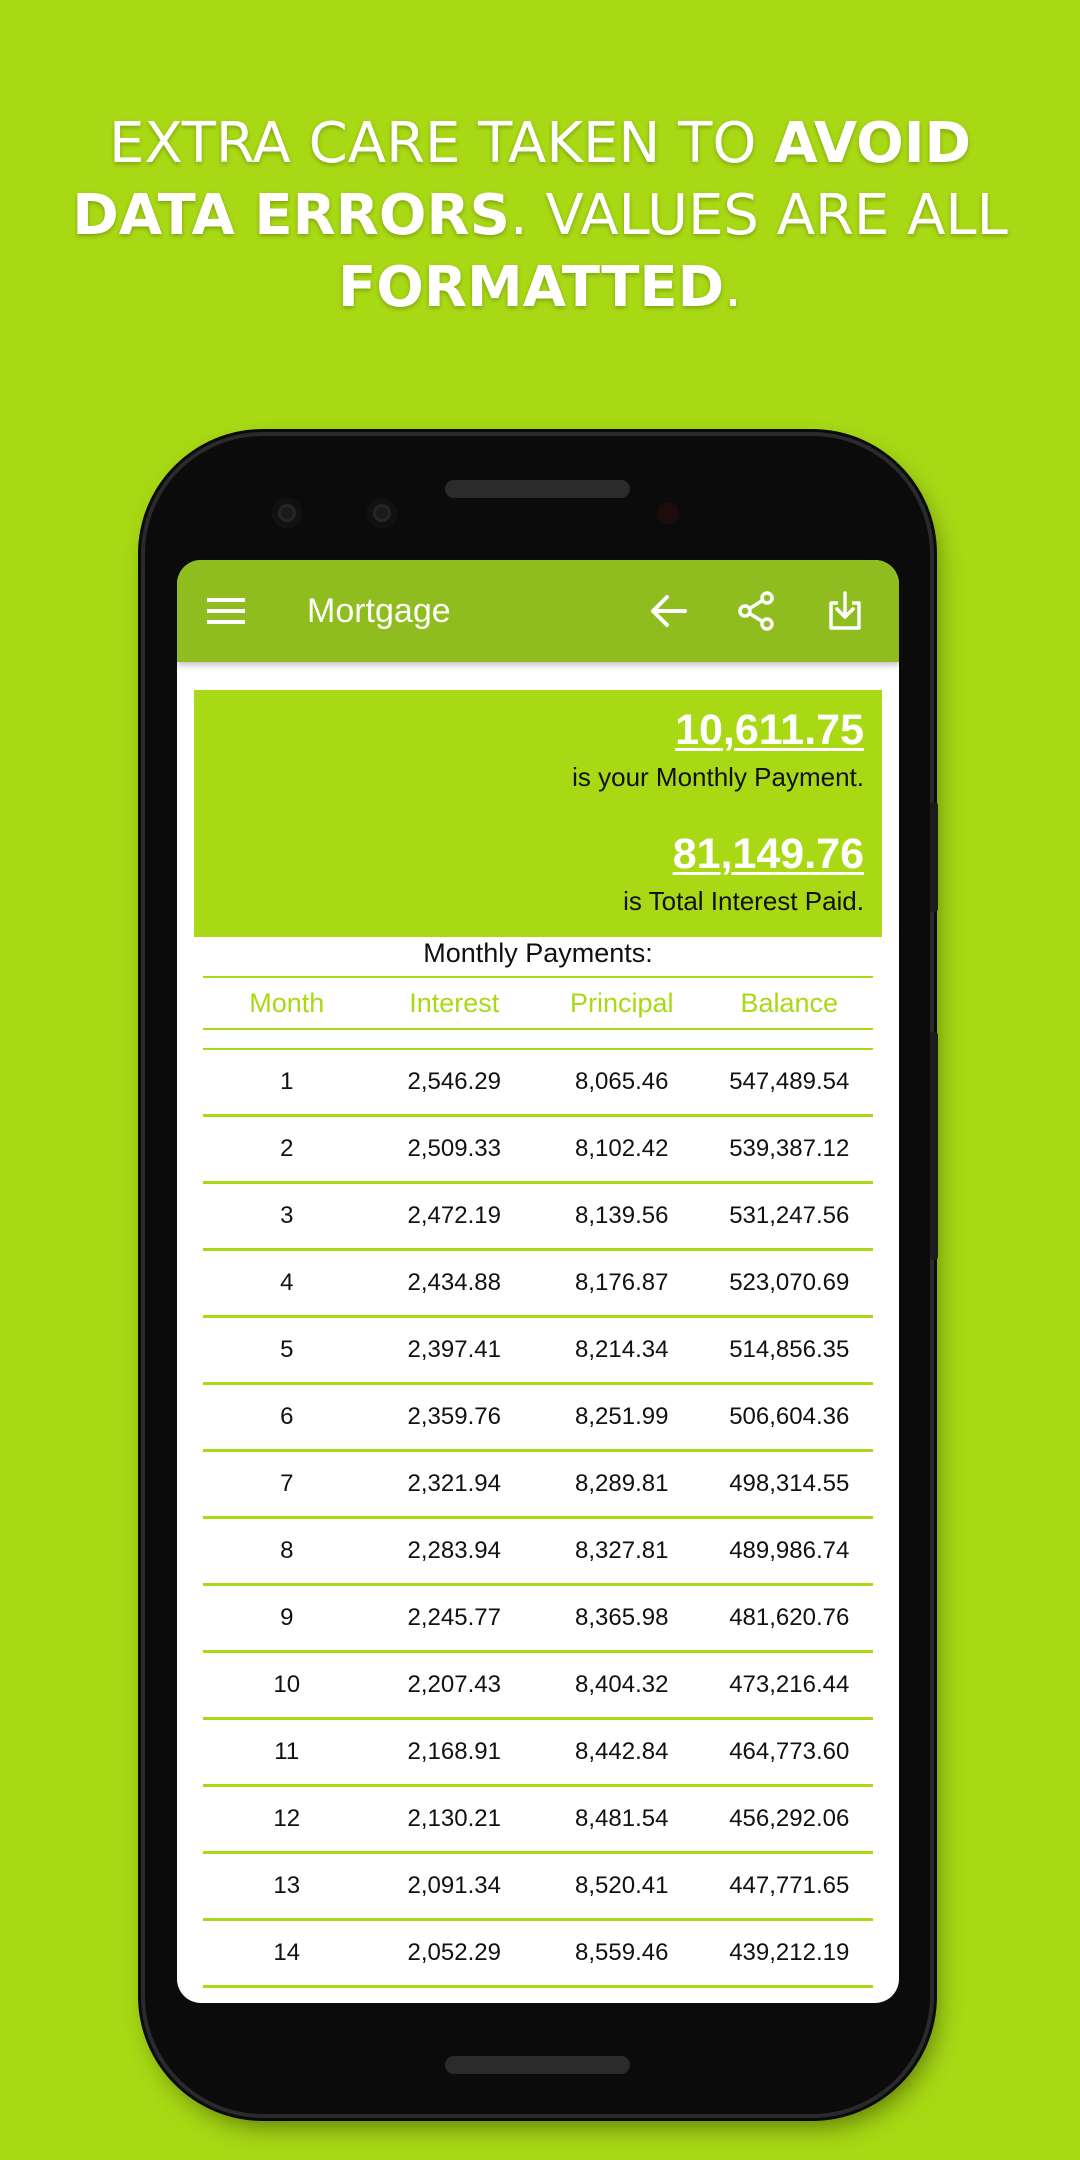 The image size is (1080, 2160). Describe the element at coordinates (622, 1617) in the screenshot. I see `table-cell: 8,365.98` at that location.